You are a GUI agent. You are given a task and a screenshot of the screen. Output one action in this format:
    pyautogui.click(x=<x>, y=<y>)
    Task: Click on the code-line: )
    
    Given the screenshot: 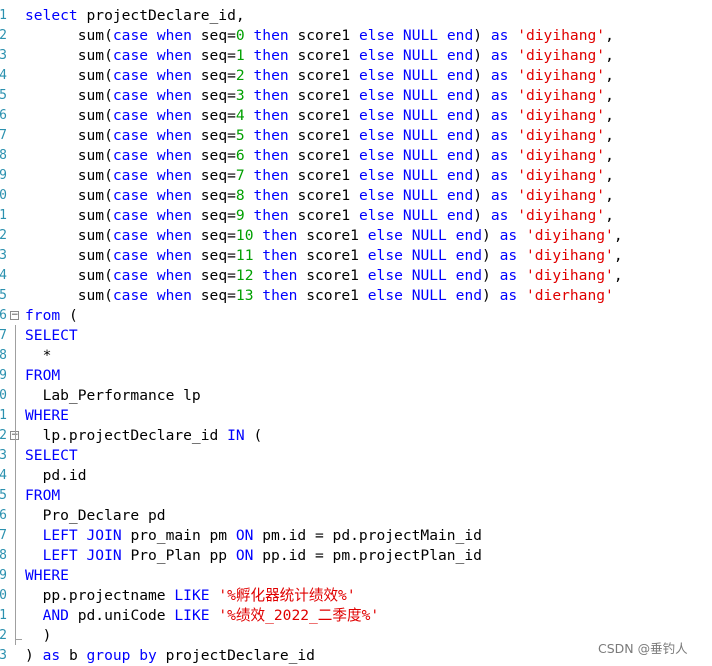 What is the action you would take?
    pyautogui.click(x=38, y=636)
    